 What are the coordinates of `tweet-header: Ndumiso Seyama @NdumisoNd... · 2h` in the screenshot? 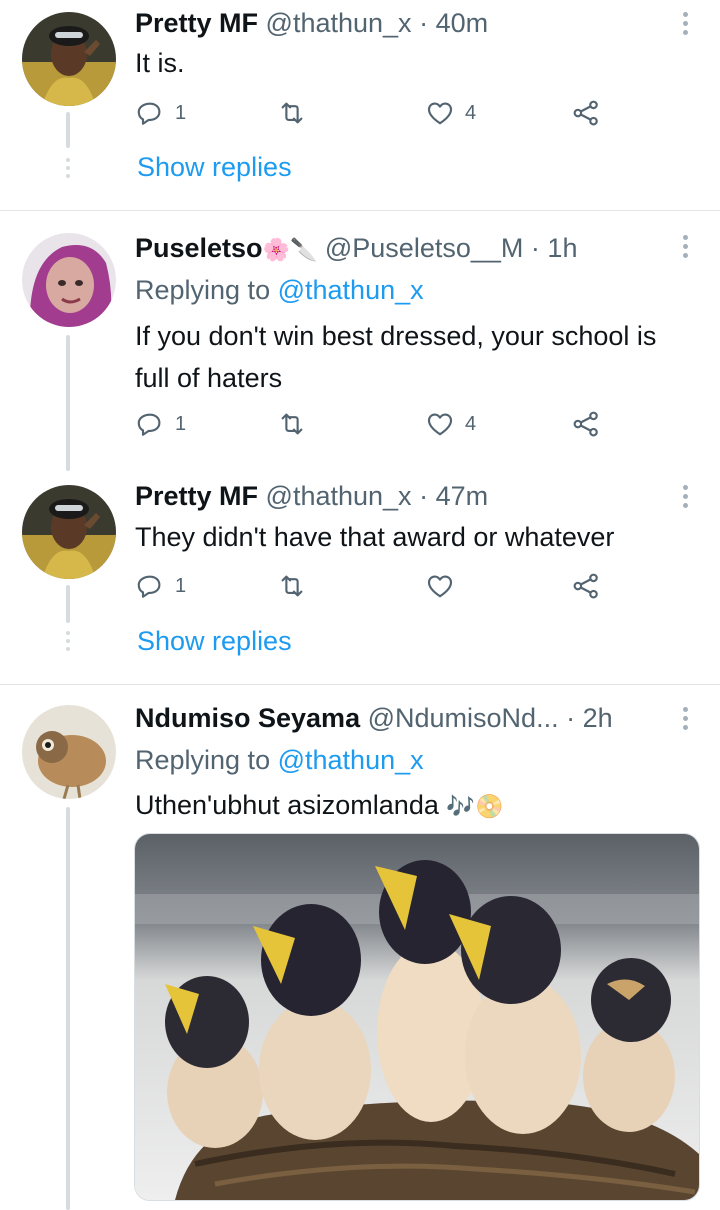 It's located at (401, 718).